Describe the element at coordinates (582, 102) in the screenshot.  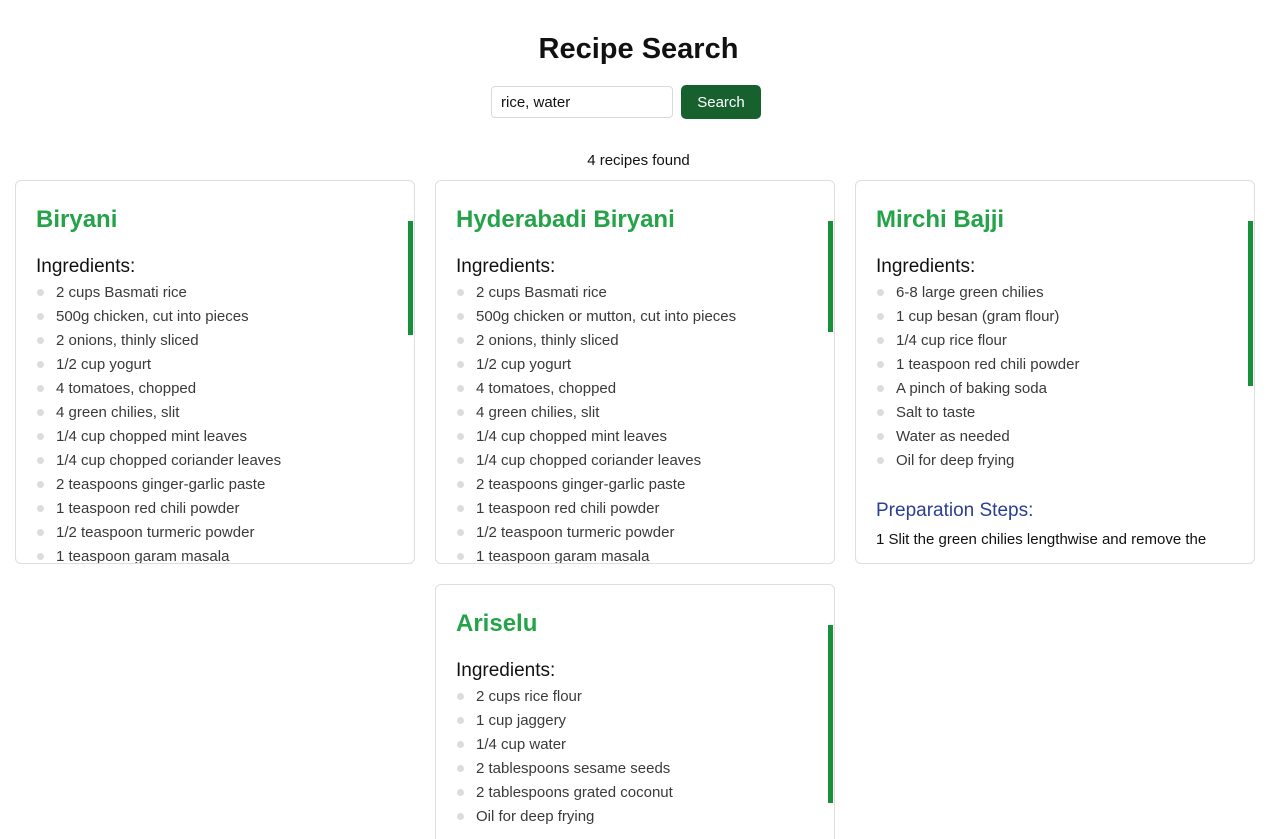
I see `search-input` at that location.